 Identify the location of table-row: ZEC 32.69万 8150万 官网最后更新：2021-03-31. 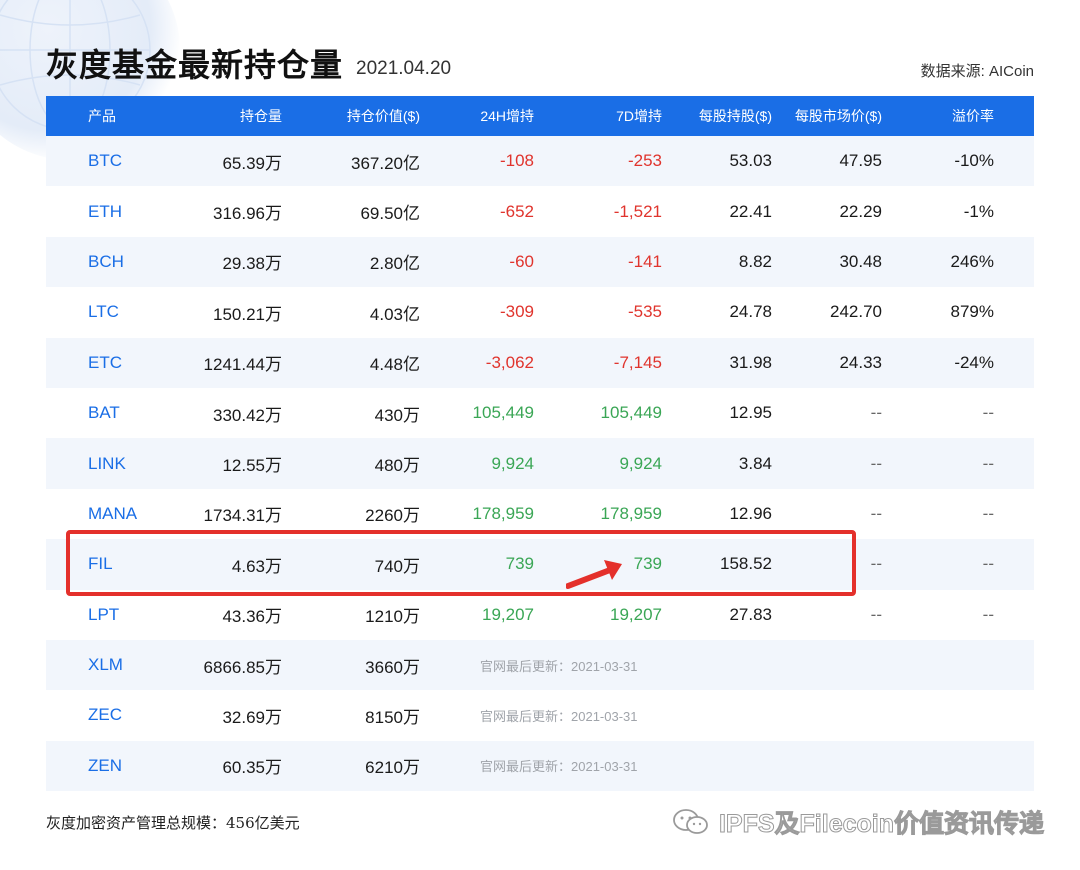
(540, 715).